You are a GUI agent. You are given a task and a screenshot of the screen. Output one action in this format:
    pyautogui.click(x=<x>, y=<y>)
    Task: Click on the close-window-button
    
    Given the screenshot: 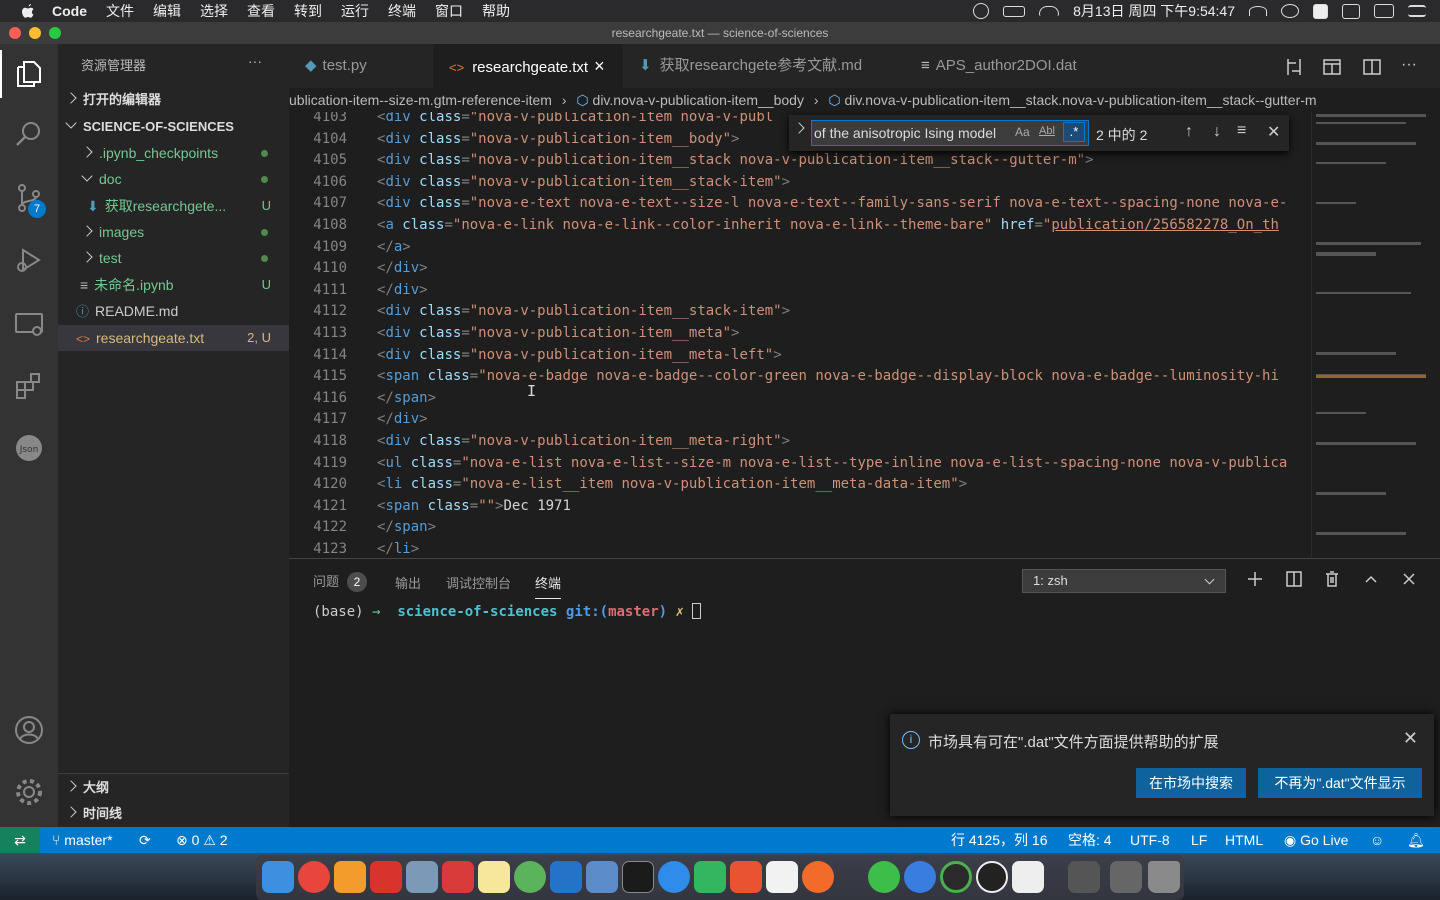 What is the action you would take?
    pyautogui.click(x=15, y=33)
    